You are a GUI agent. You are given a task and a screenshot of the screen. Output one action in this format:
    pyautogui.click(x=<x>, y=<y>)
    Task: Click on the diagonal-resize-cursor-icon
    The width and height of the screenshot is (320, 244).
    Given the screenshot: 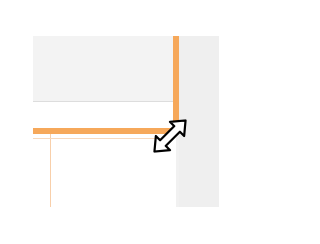 What is the action you would take?
    pyautogui.click(x=170, y=136)
    